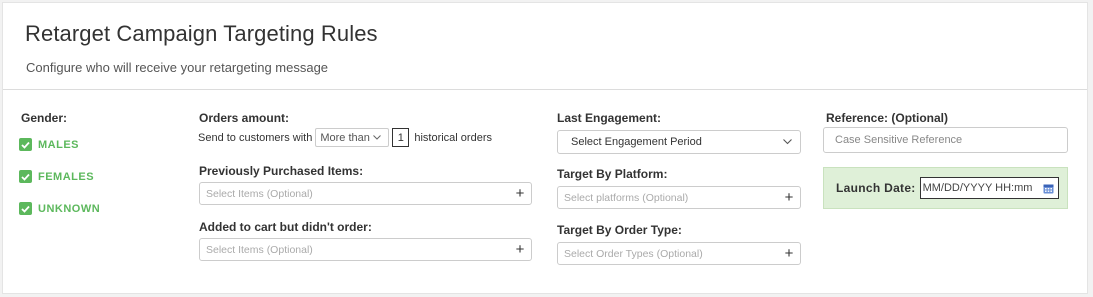 The image size is (1093, 297). I want to click on reference-placeholder: Case Sensitive Reference, so click(899, 140).